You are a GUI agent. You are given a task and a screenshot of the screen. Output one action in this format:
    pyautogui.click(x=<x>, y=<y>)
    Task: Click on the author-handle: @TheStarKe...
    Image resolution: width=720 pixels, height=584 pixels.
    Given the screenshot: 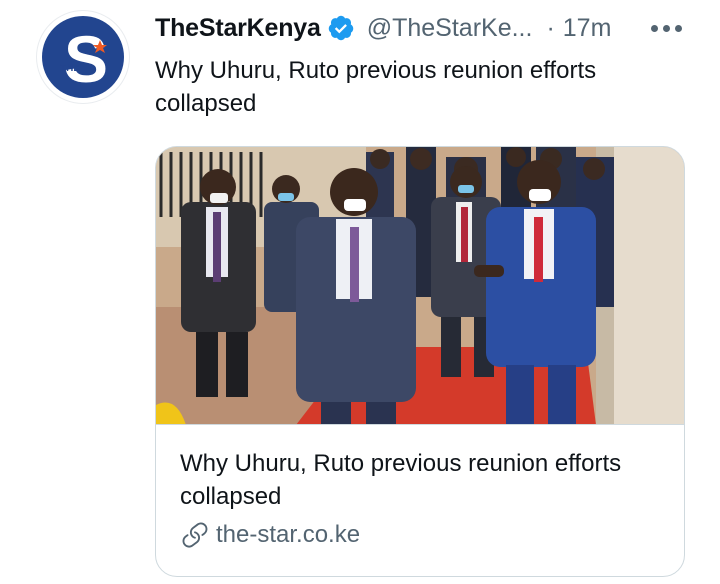 What is the action you would take?
    pyautogui.click(x=450, y=28)
    